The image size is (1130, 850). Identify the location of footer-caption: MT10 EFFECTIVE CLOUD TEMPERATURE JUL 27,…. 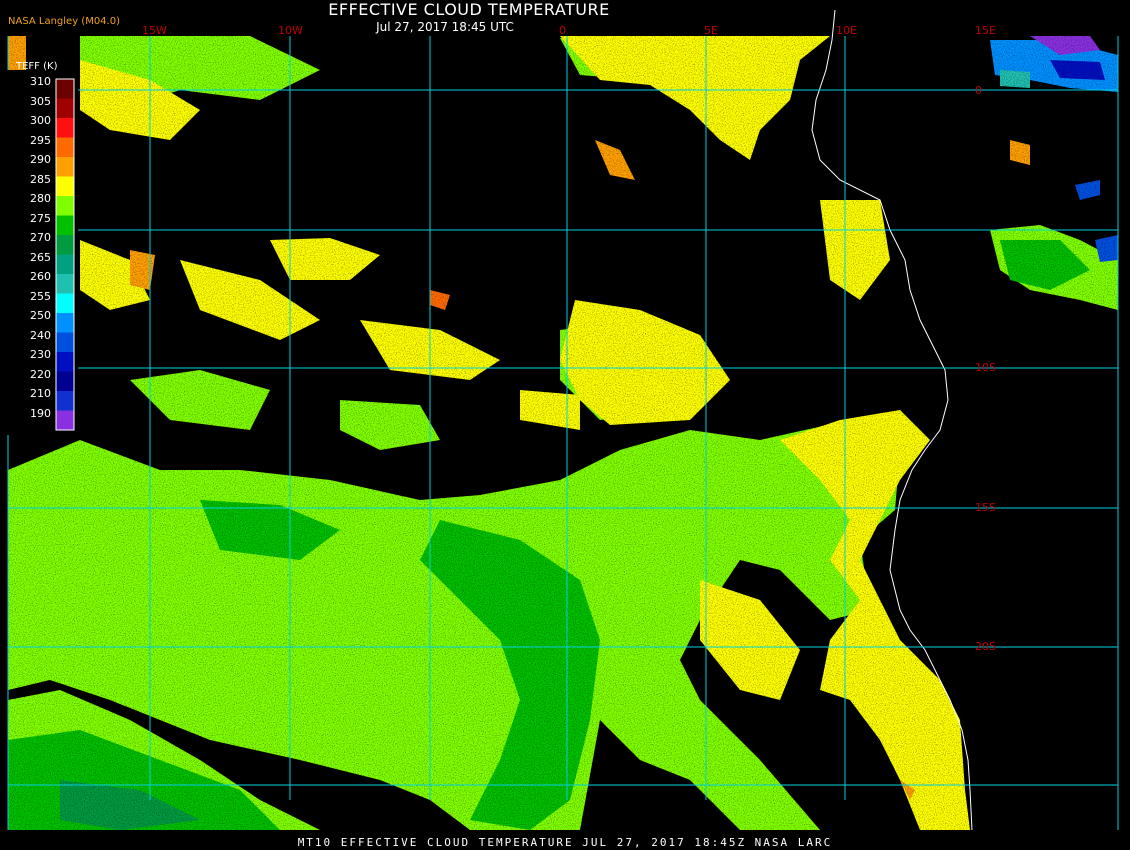
(565, 842).